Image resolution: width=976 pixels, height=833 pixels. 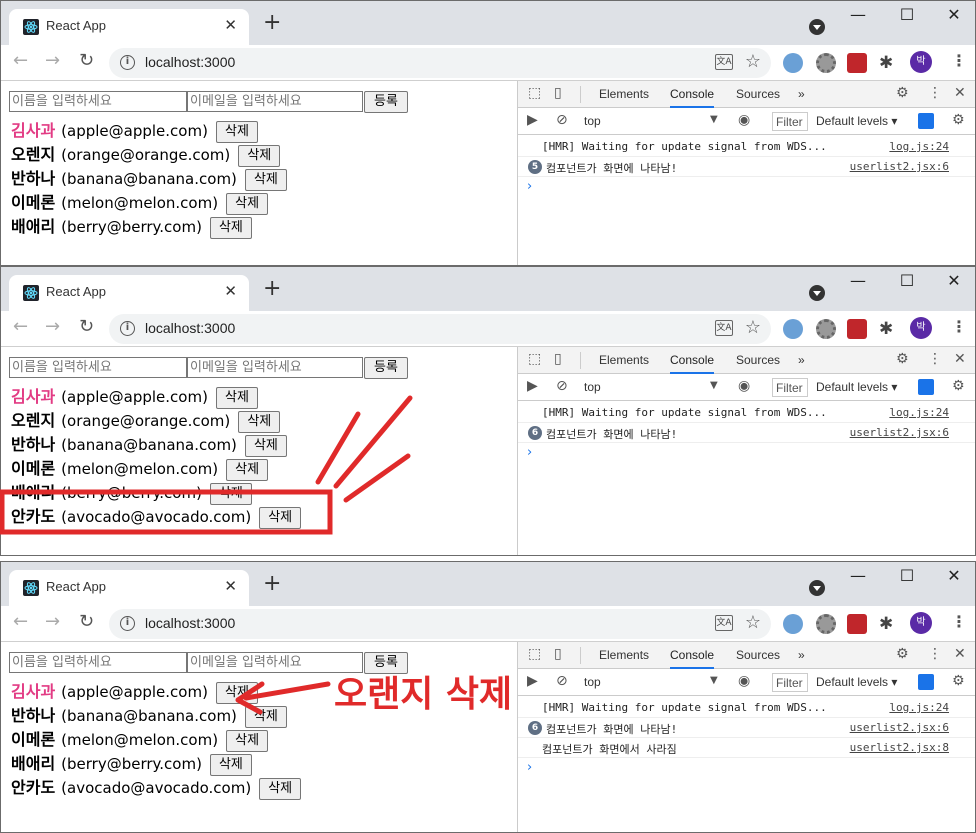 I want to click on reload-icon: ↻, so click(x=86, y=326).